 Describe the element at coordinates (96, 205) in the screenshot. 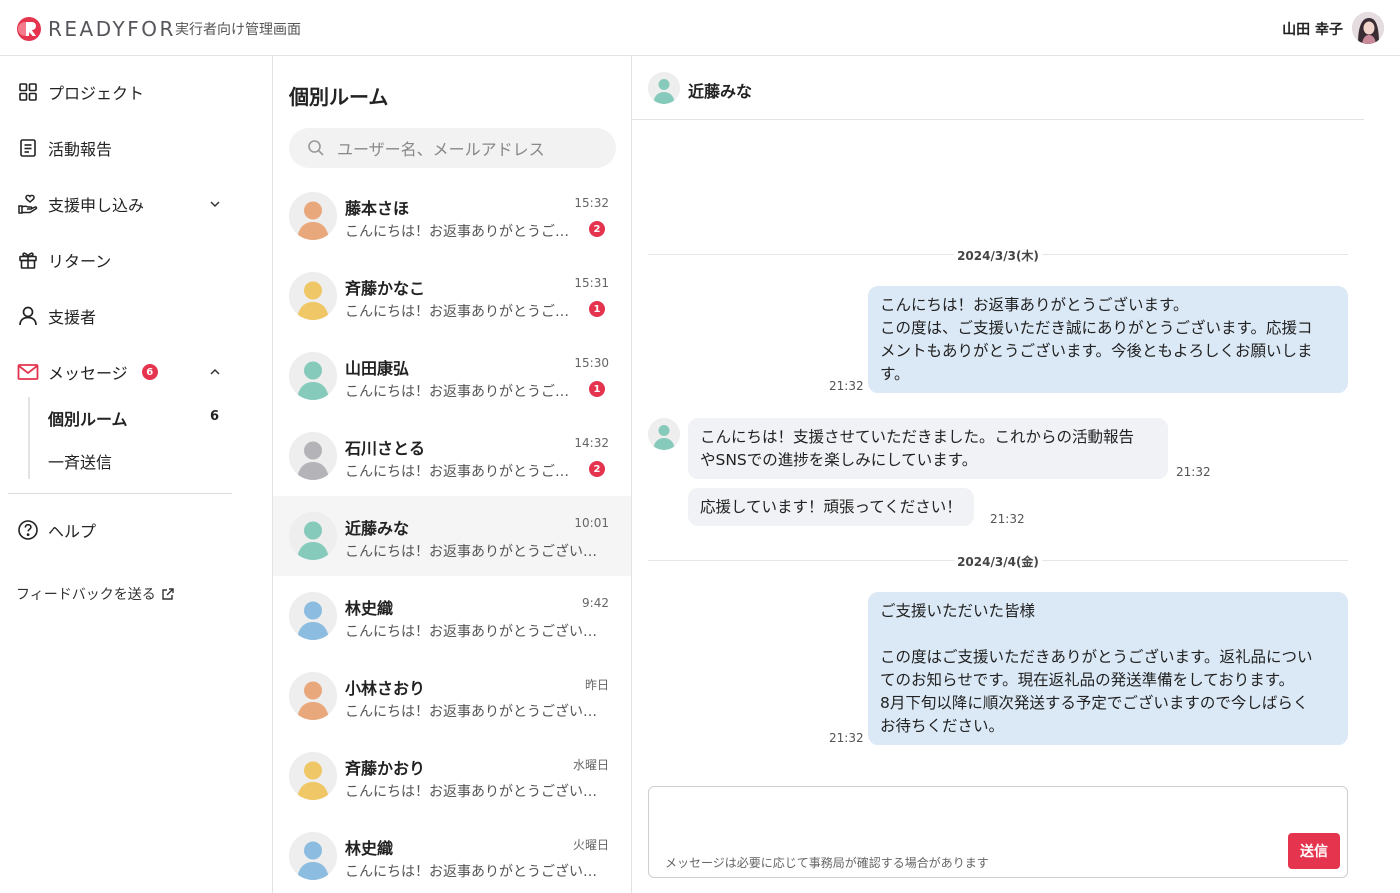

I see `nav-label: 支援申し込み` at that location.